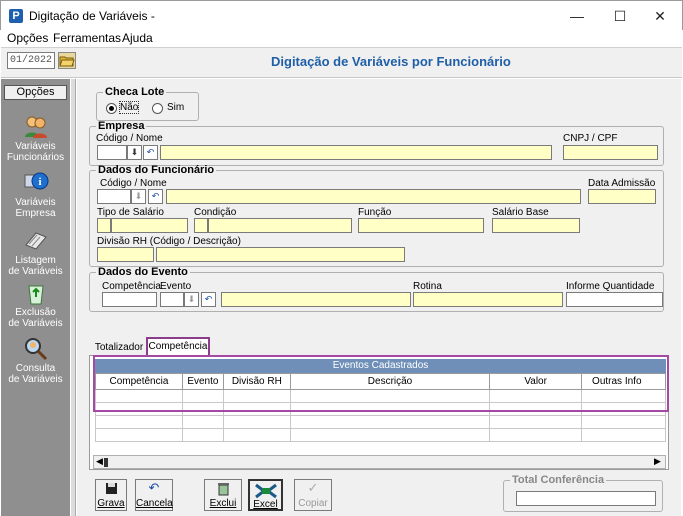  I want to click on tab-totalizador: Totalizador, so click(119, 347).